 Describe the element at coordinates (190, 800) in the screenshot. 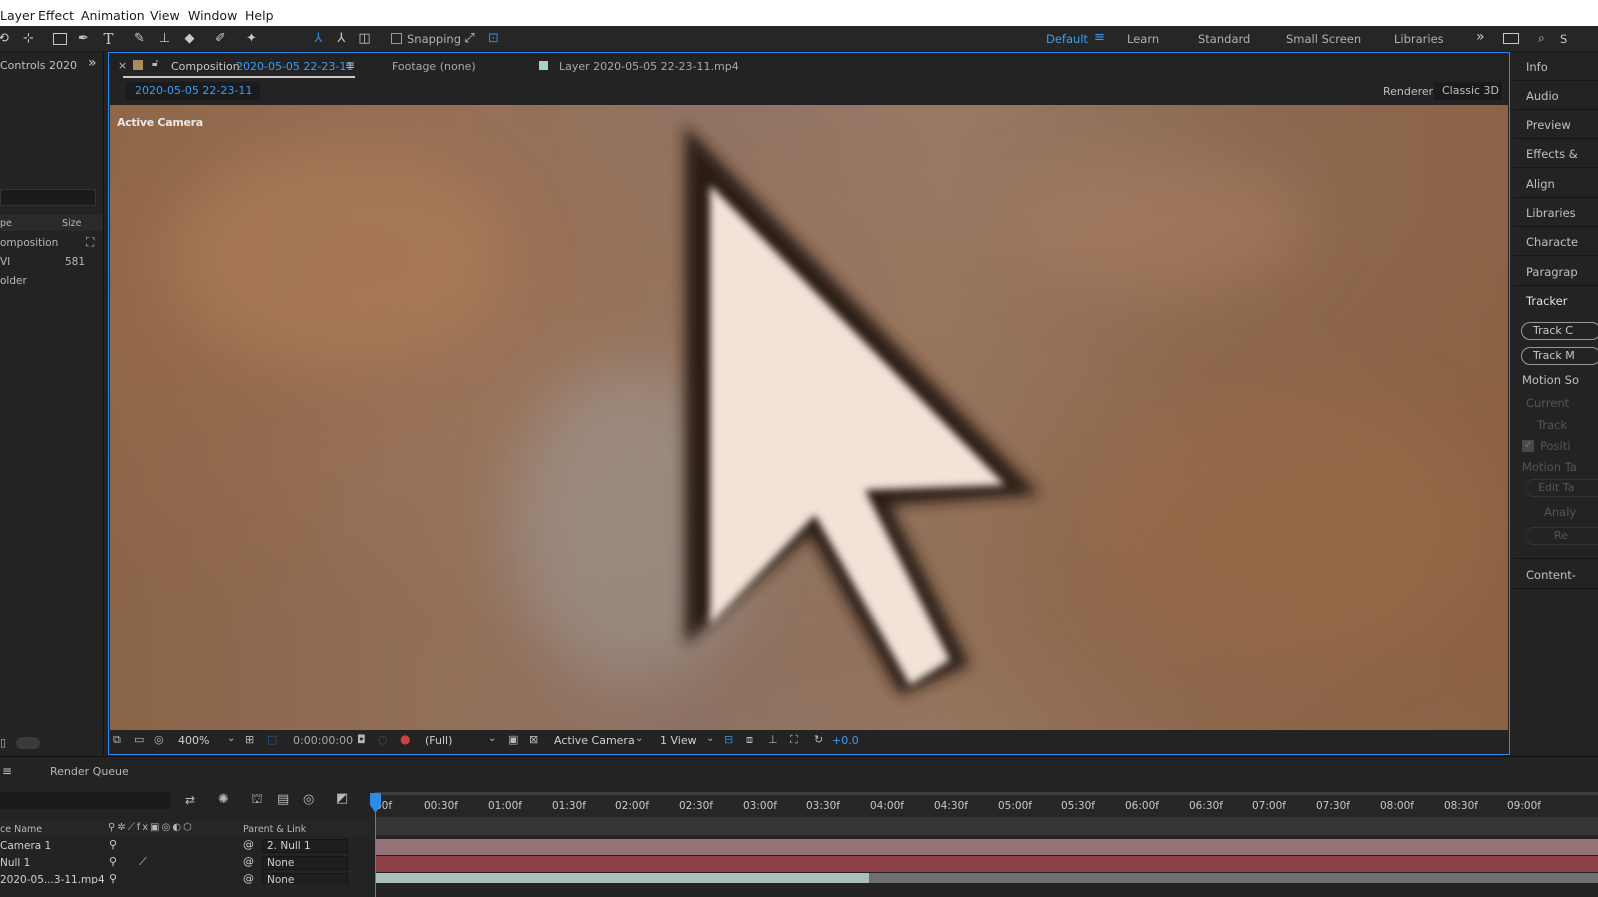

I see `comp-mini-flowchart-icon: ⇄` at that location.